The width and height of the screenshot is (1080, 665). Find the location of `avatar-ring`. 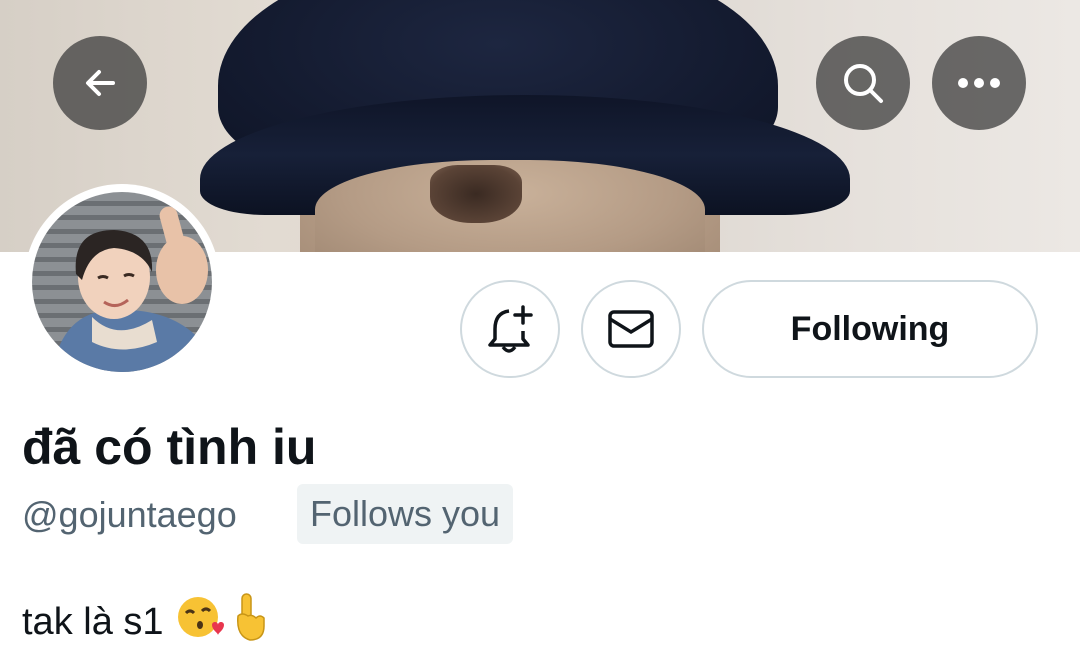

avatar-ring is located at coordinates (122, 282).